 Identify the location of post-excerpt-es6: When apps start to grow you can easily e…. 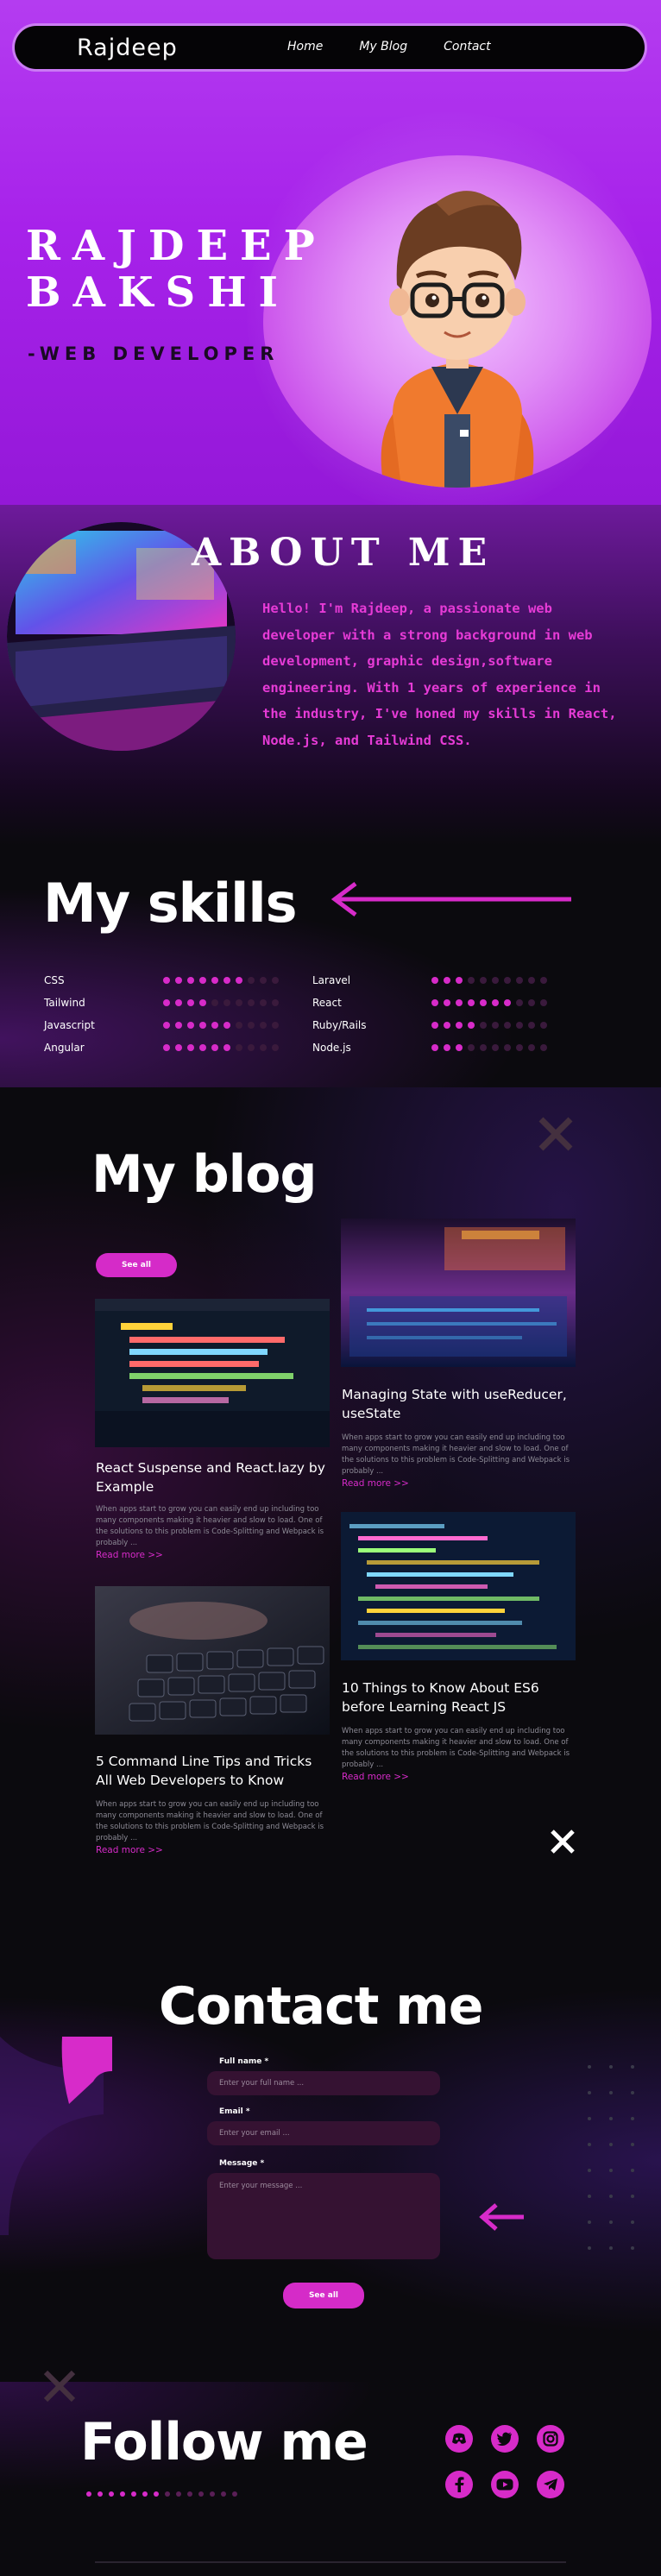
(456, 1748).